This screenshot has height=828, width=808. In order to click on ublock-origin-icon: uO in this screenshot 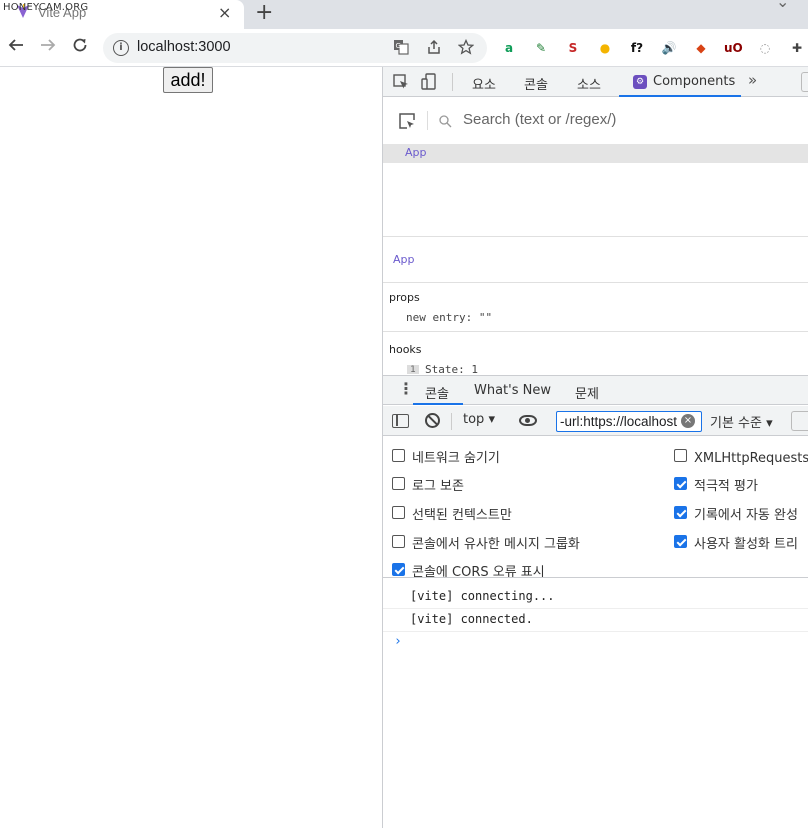, I will do `click(733, 48)`.